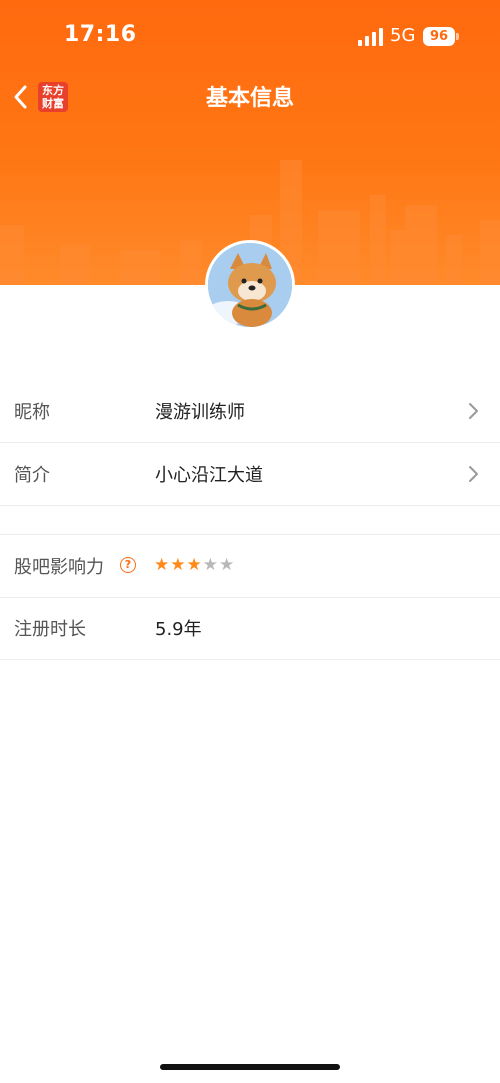 The height and width of the screenshot is (1083, 500). I want to click on influence-stars: ★★★★★, so click(194, 565).